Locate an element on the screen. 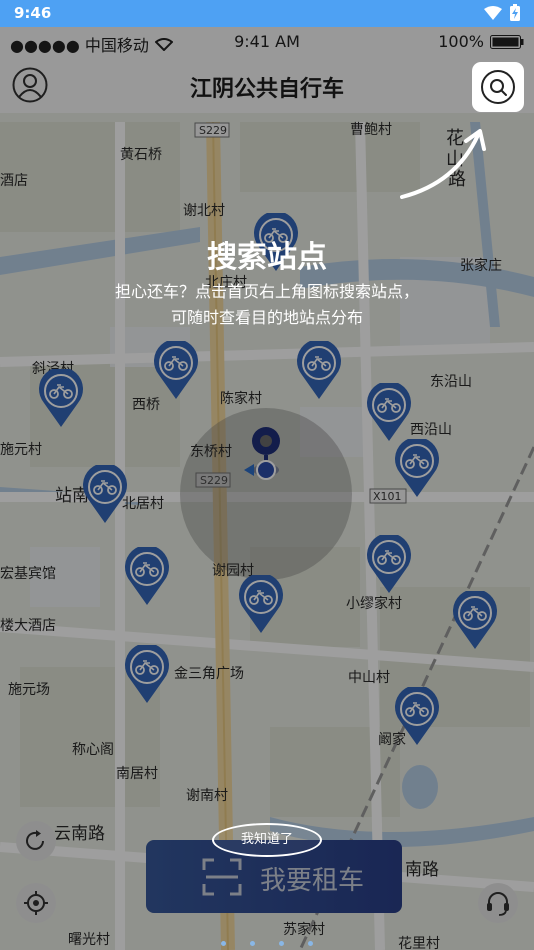 Image resolution: width=534 pixels, height=950 pixels. map-label: 中山村 is located at coordinates (369, 678).